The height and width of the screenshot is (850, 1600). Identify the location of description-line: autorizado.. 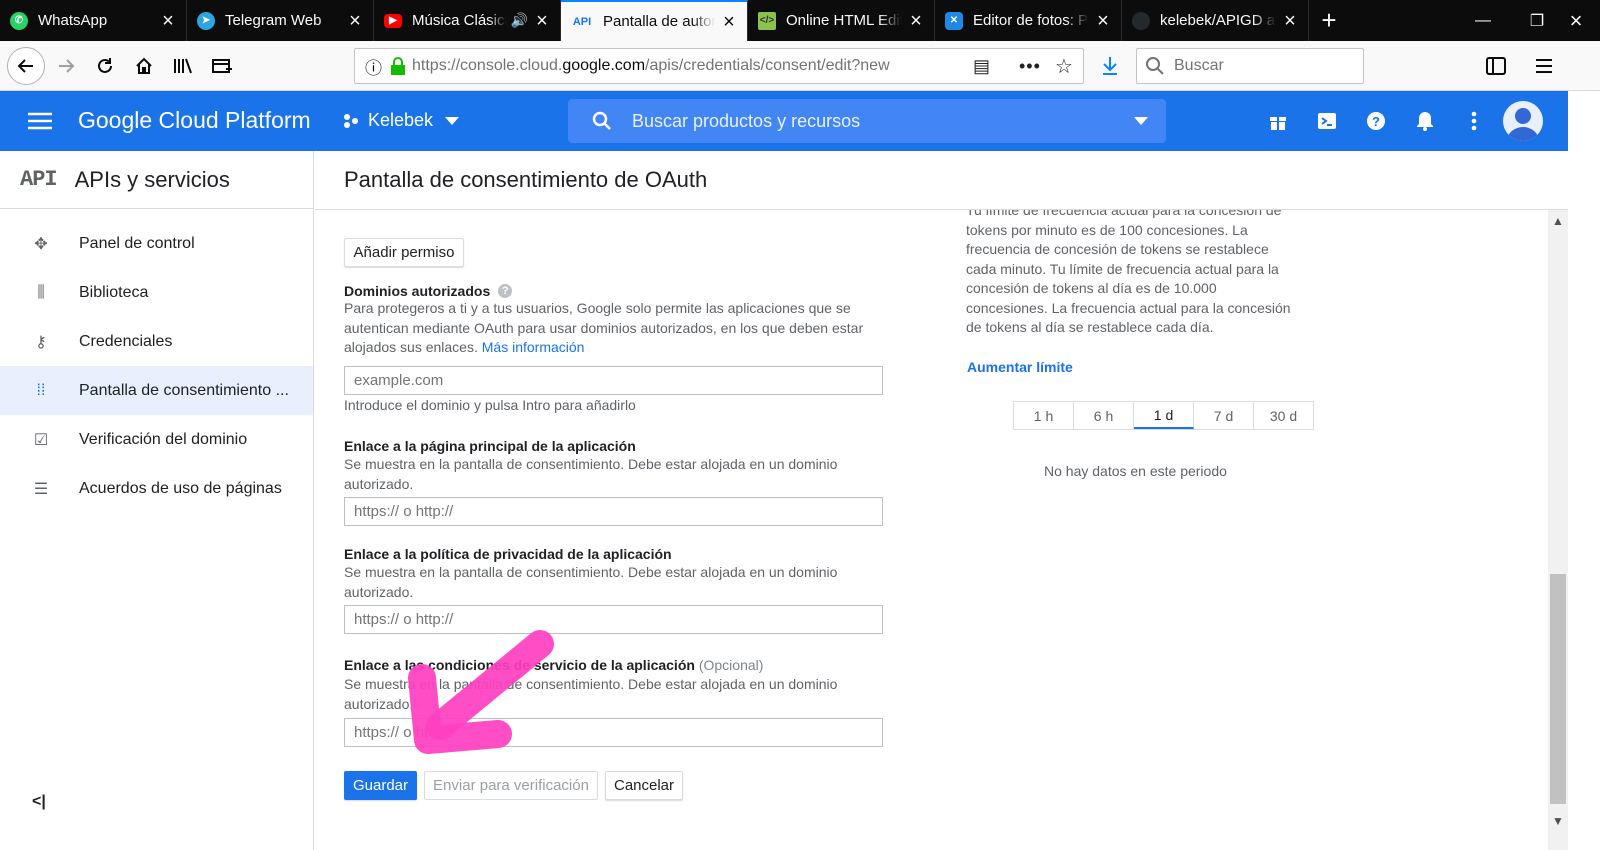
(379, 703).